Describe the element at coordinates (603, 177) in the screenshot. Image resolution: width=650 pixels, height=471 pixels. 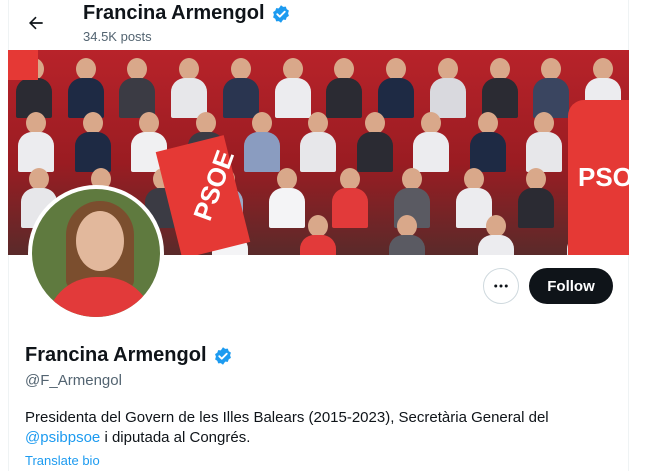
I see `flag-text: PSOE` at that location.